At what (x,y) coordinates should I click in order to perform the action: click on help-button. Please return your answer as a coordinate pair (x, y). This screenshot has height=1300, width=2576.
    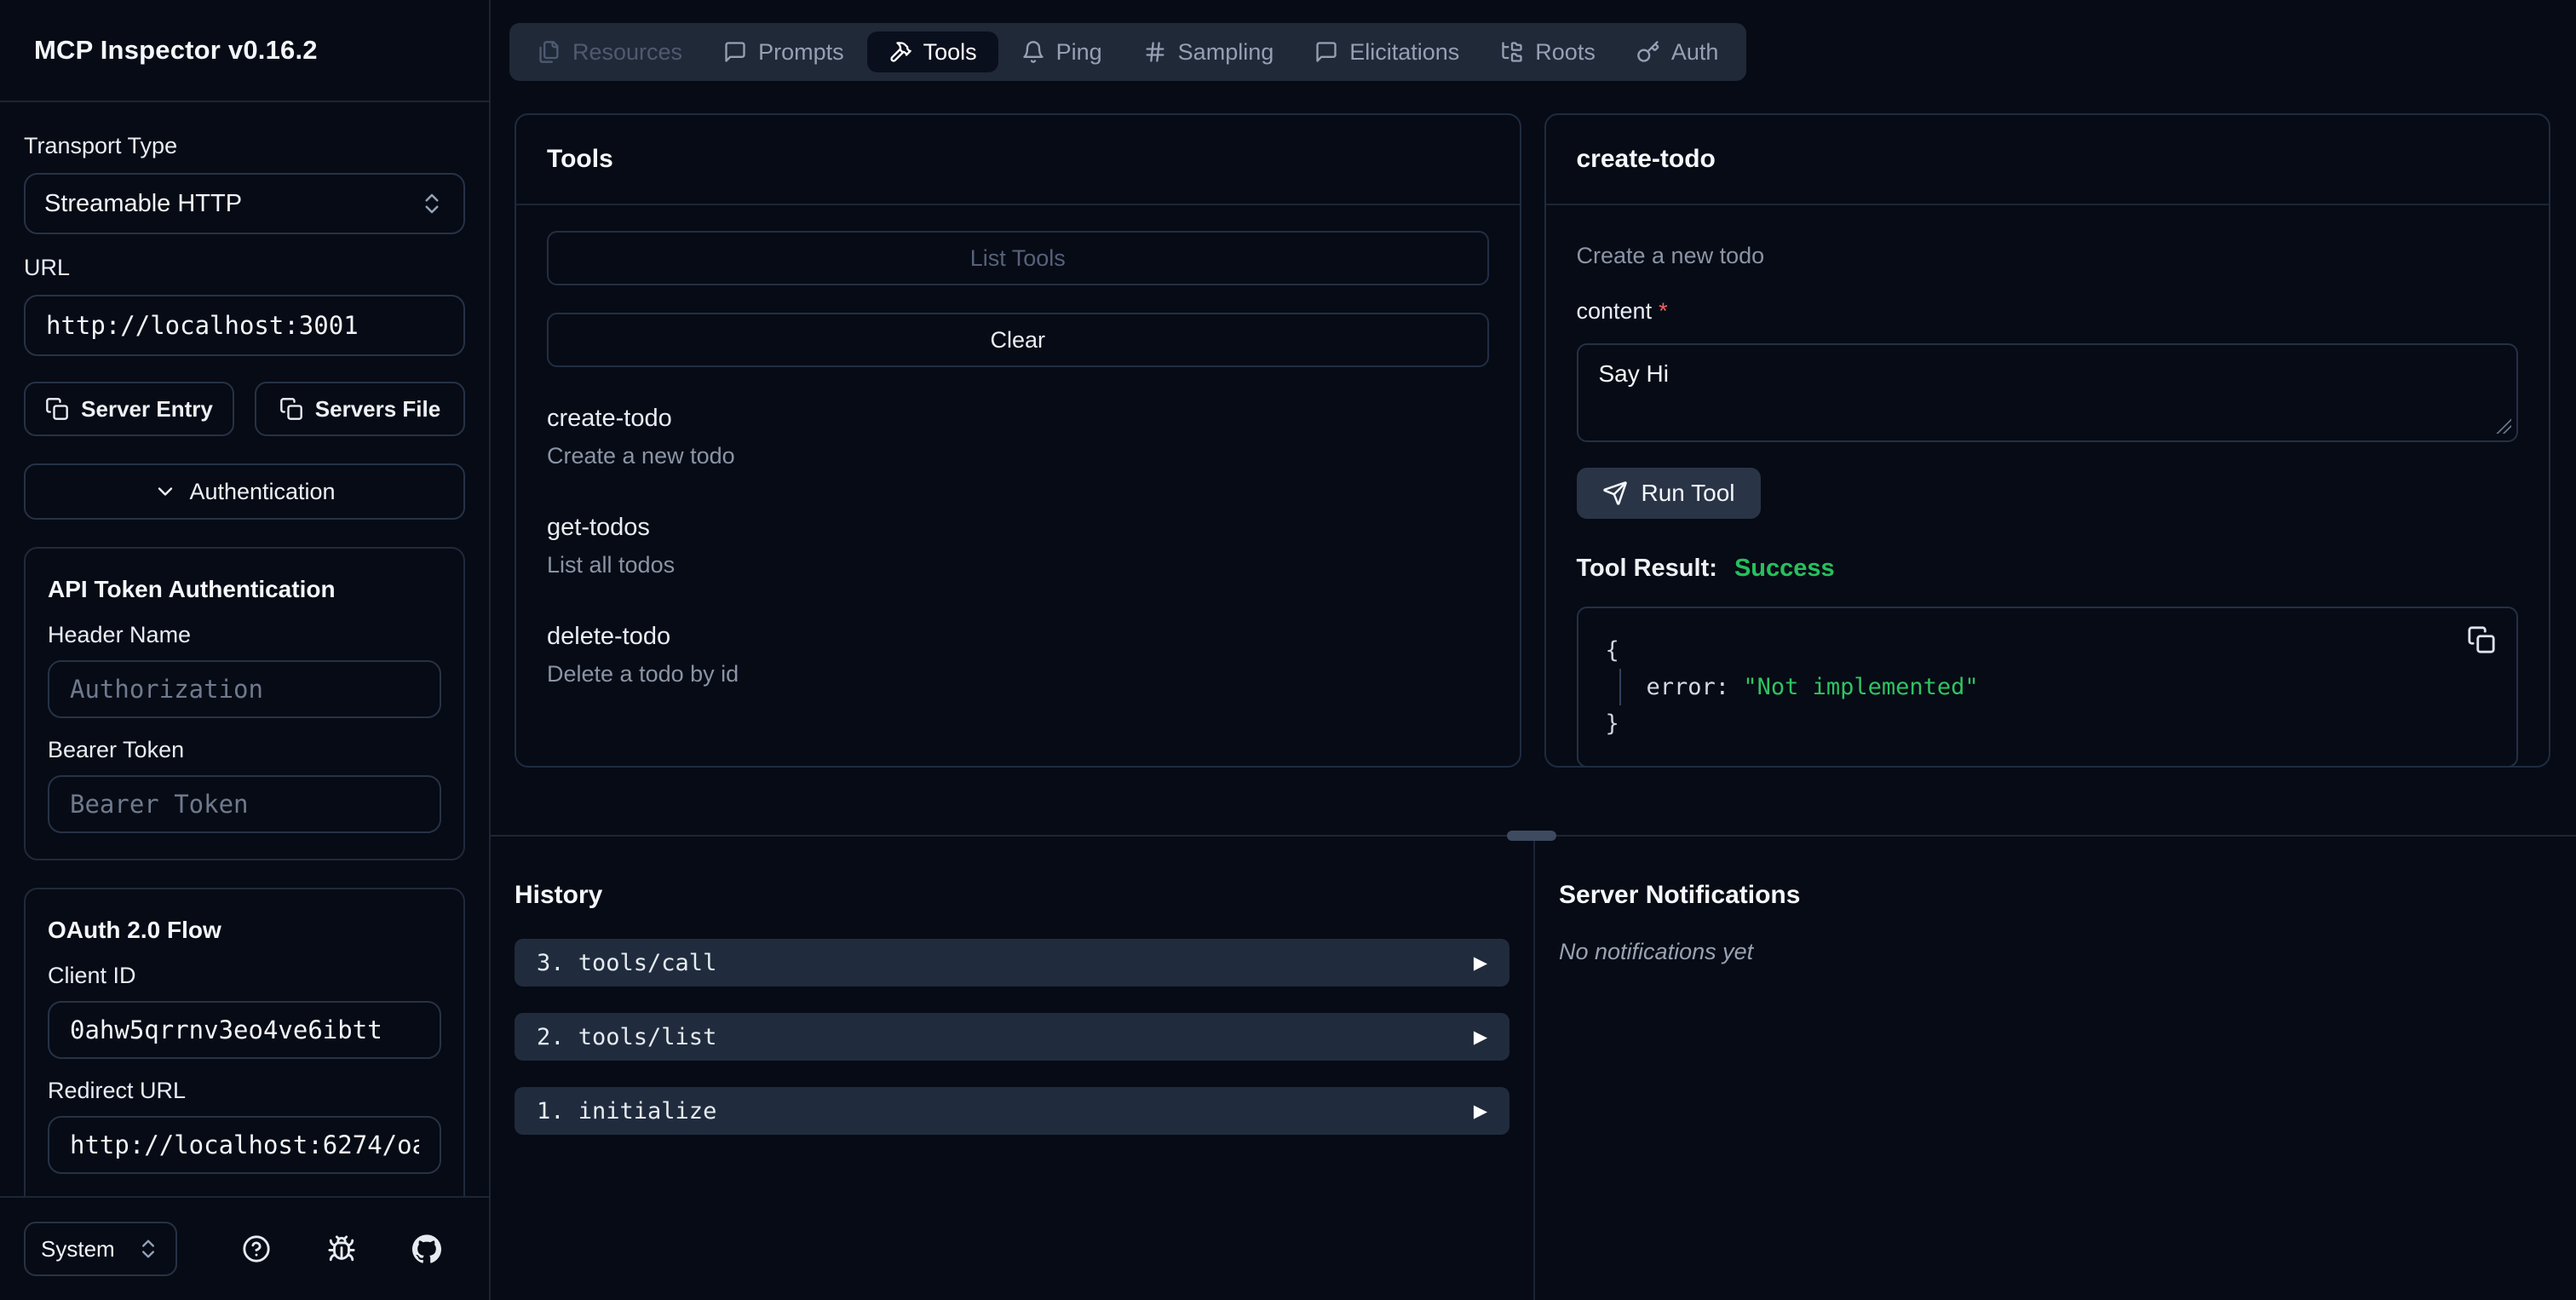
    Looking at the image, I should click on (256, 1248).